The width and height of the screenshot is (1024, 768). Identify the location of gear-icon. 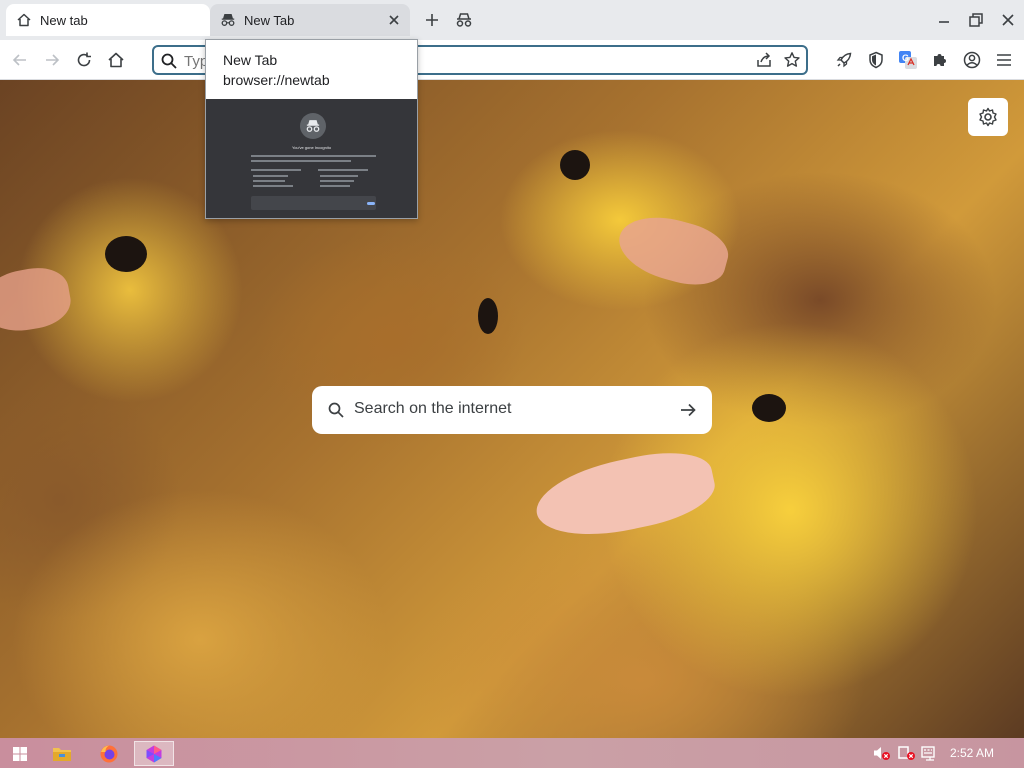
(988, 117).